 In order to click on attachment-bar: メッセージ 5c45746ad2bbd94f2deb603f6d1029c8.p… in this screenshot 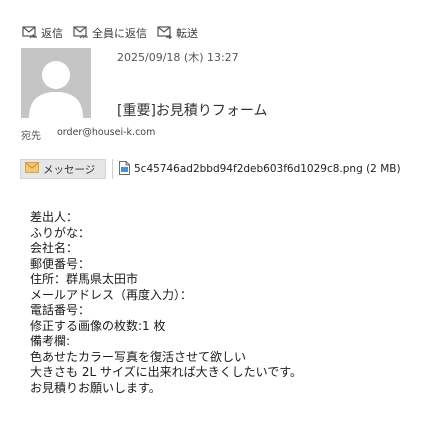, I will do `click(223, 169)`.